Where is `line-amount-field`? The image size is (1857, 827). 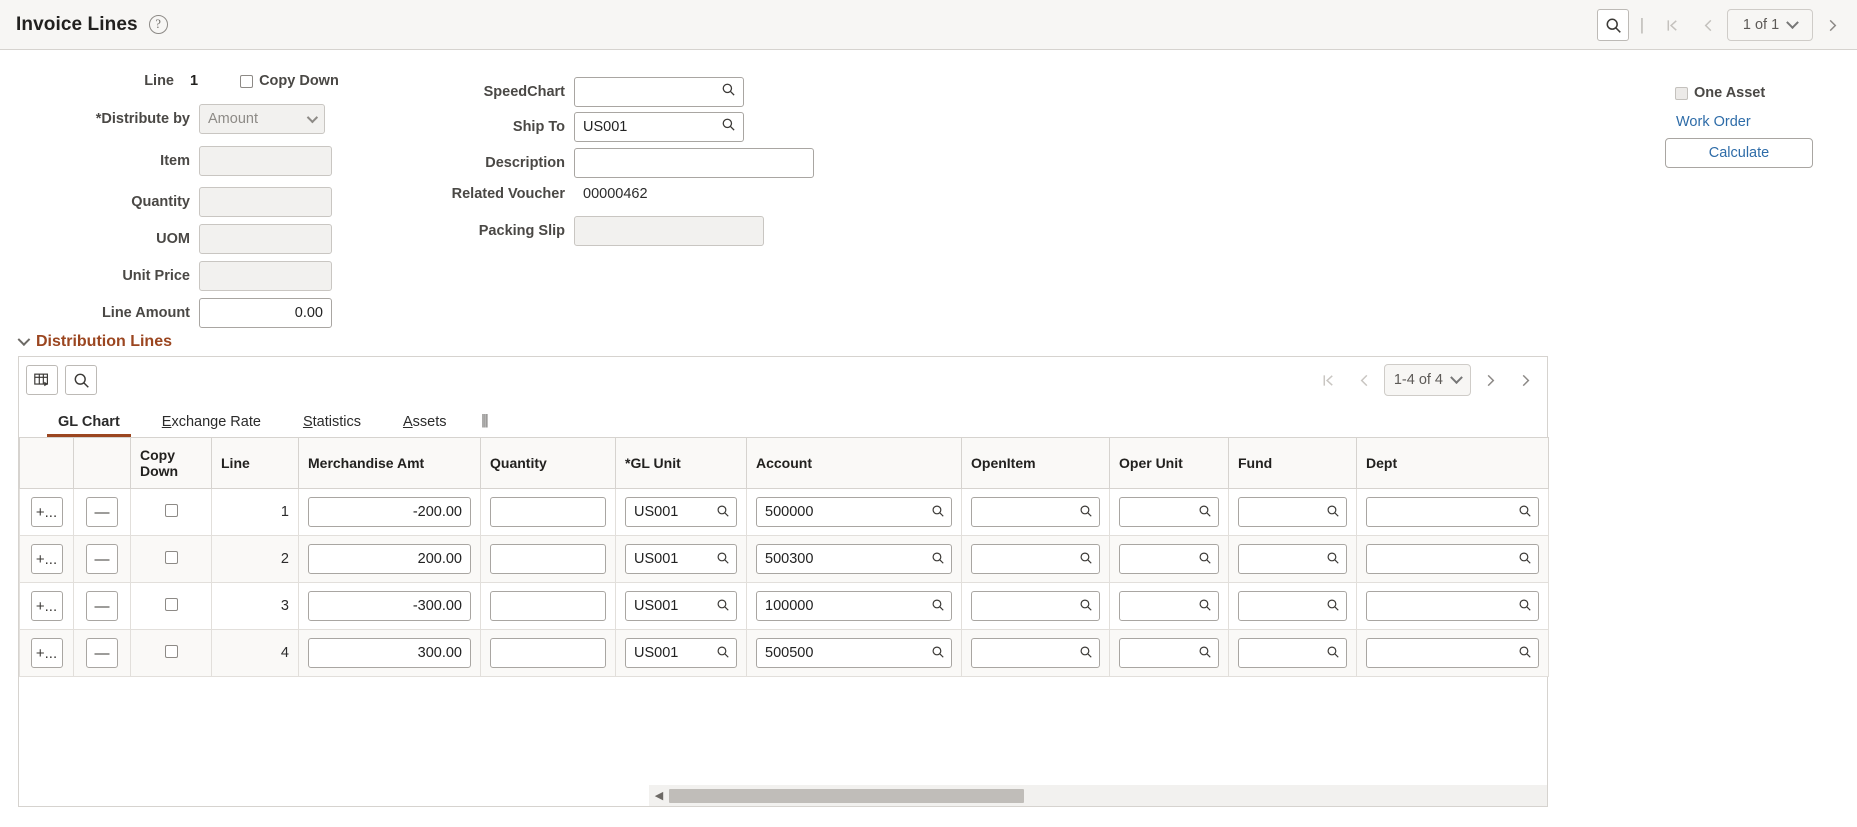 line-amount-field is located at coordinates (265, 313).